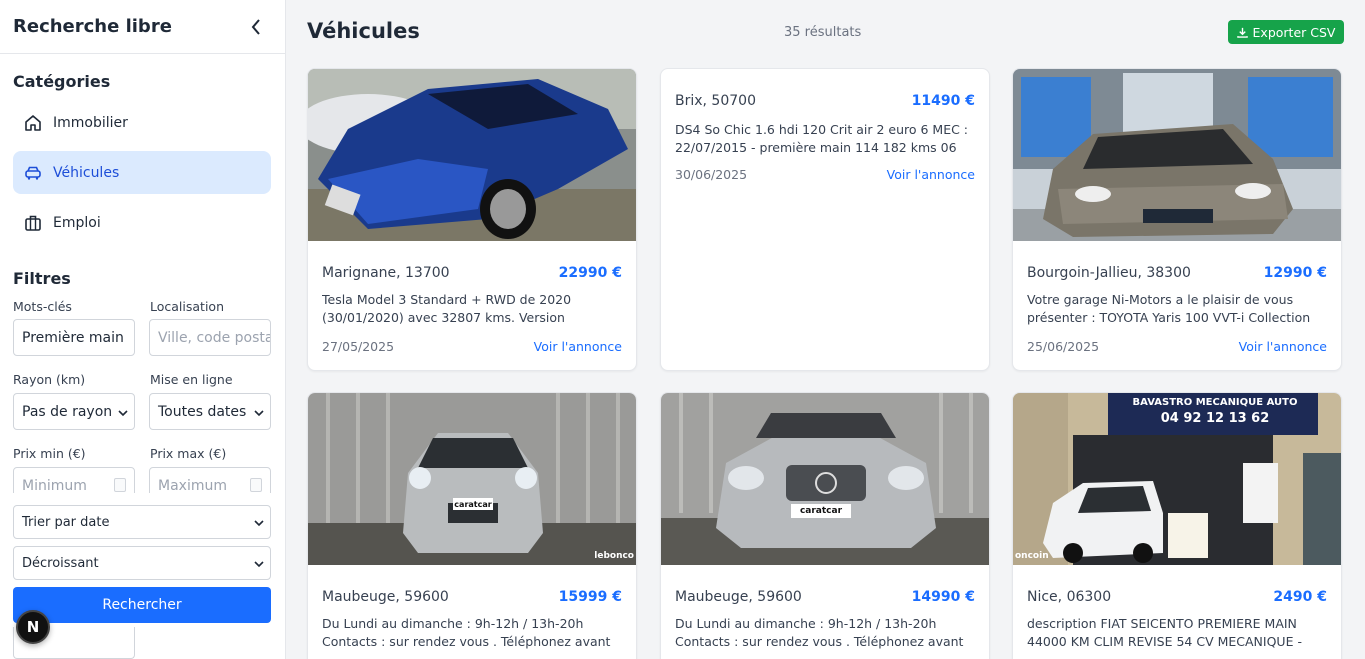 The height and width of the screenshot is (659, 1365). What do you see at coordinates (1069, 597) in the screenshot?
I see `listing-location: Nice, 06300` at bounding box center [1069, 597].